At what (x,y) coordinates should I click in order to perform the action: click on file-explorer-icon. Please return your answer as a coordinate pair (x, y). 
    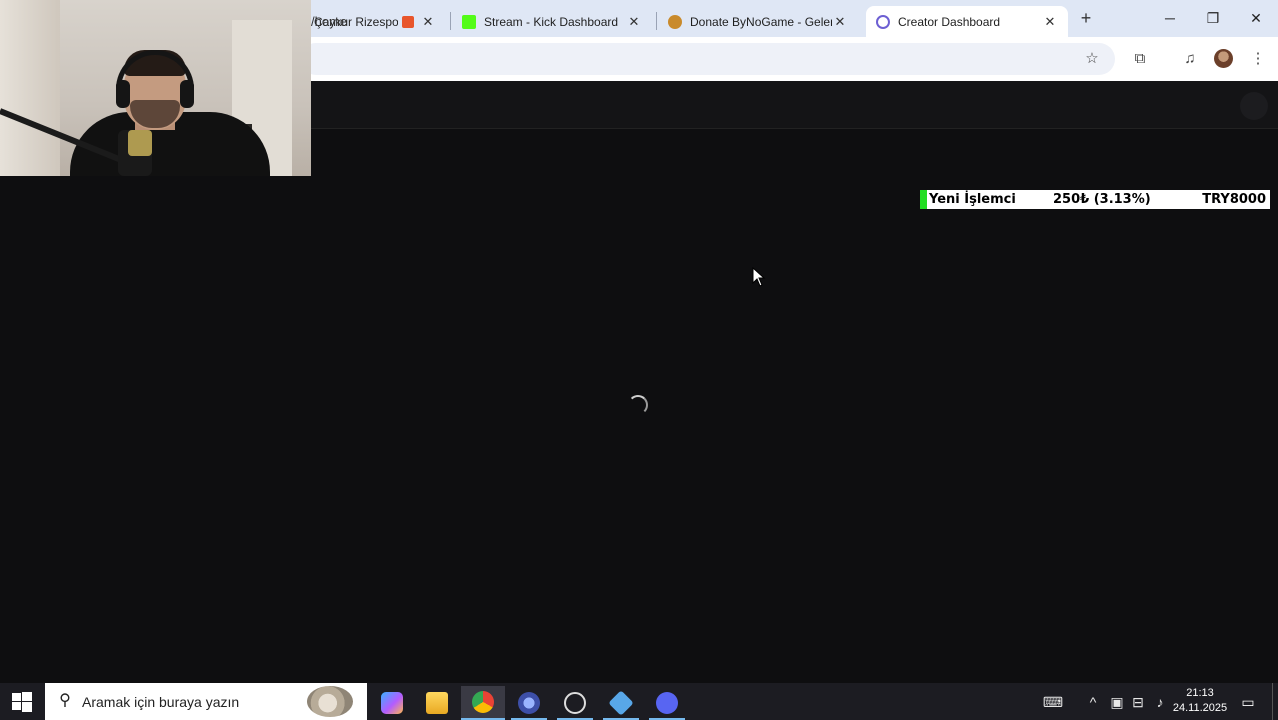
    Looking at the image, I should click on (437, 703).